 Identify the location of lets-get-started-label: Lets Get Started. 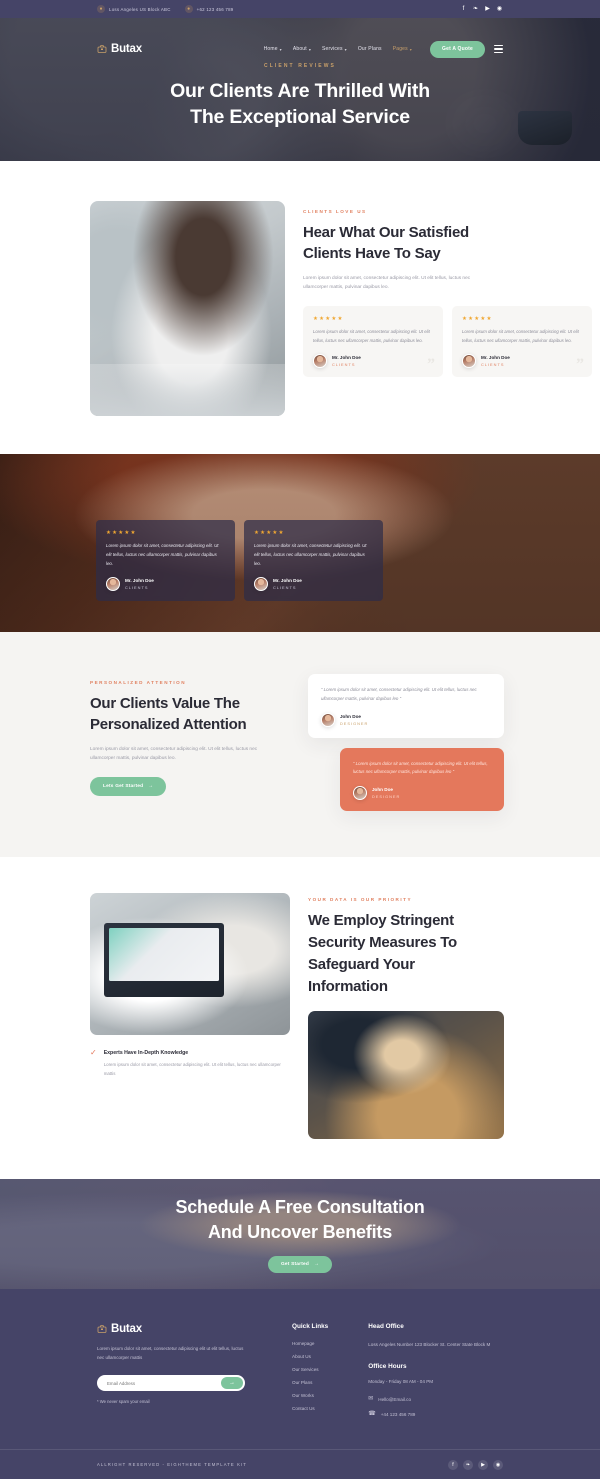
(123, 787).